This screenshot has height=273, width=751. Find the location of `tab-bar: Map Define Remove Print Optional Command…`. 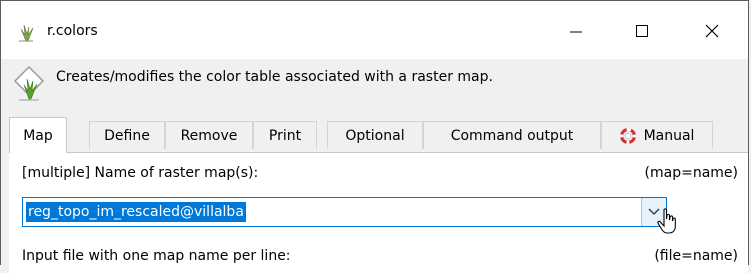

tab-bar: Map Define Remove Print Optional Command… is located at coordinates (378, 135).